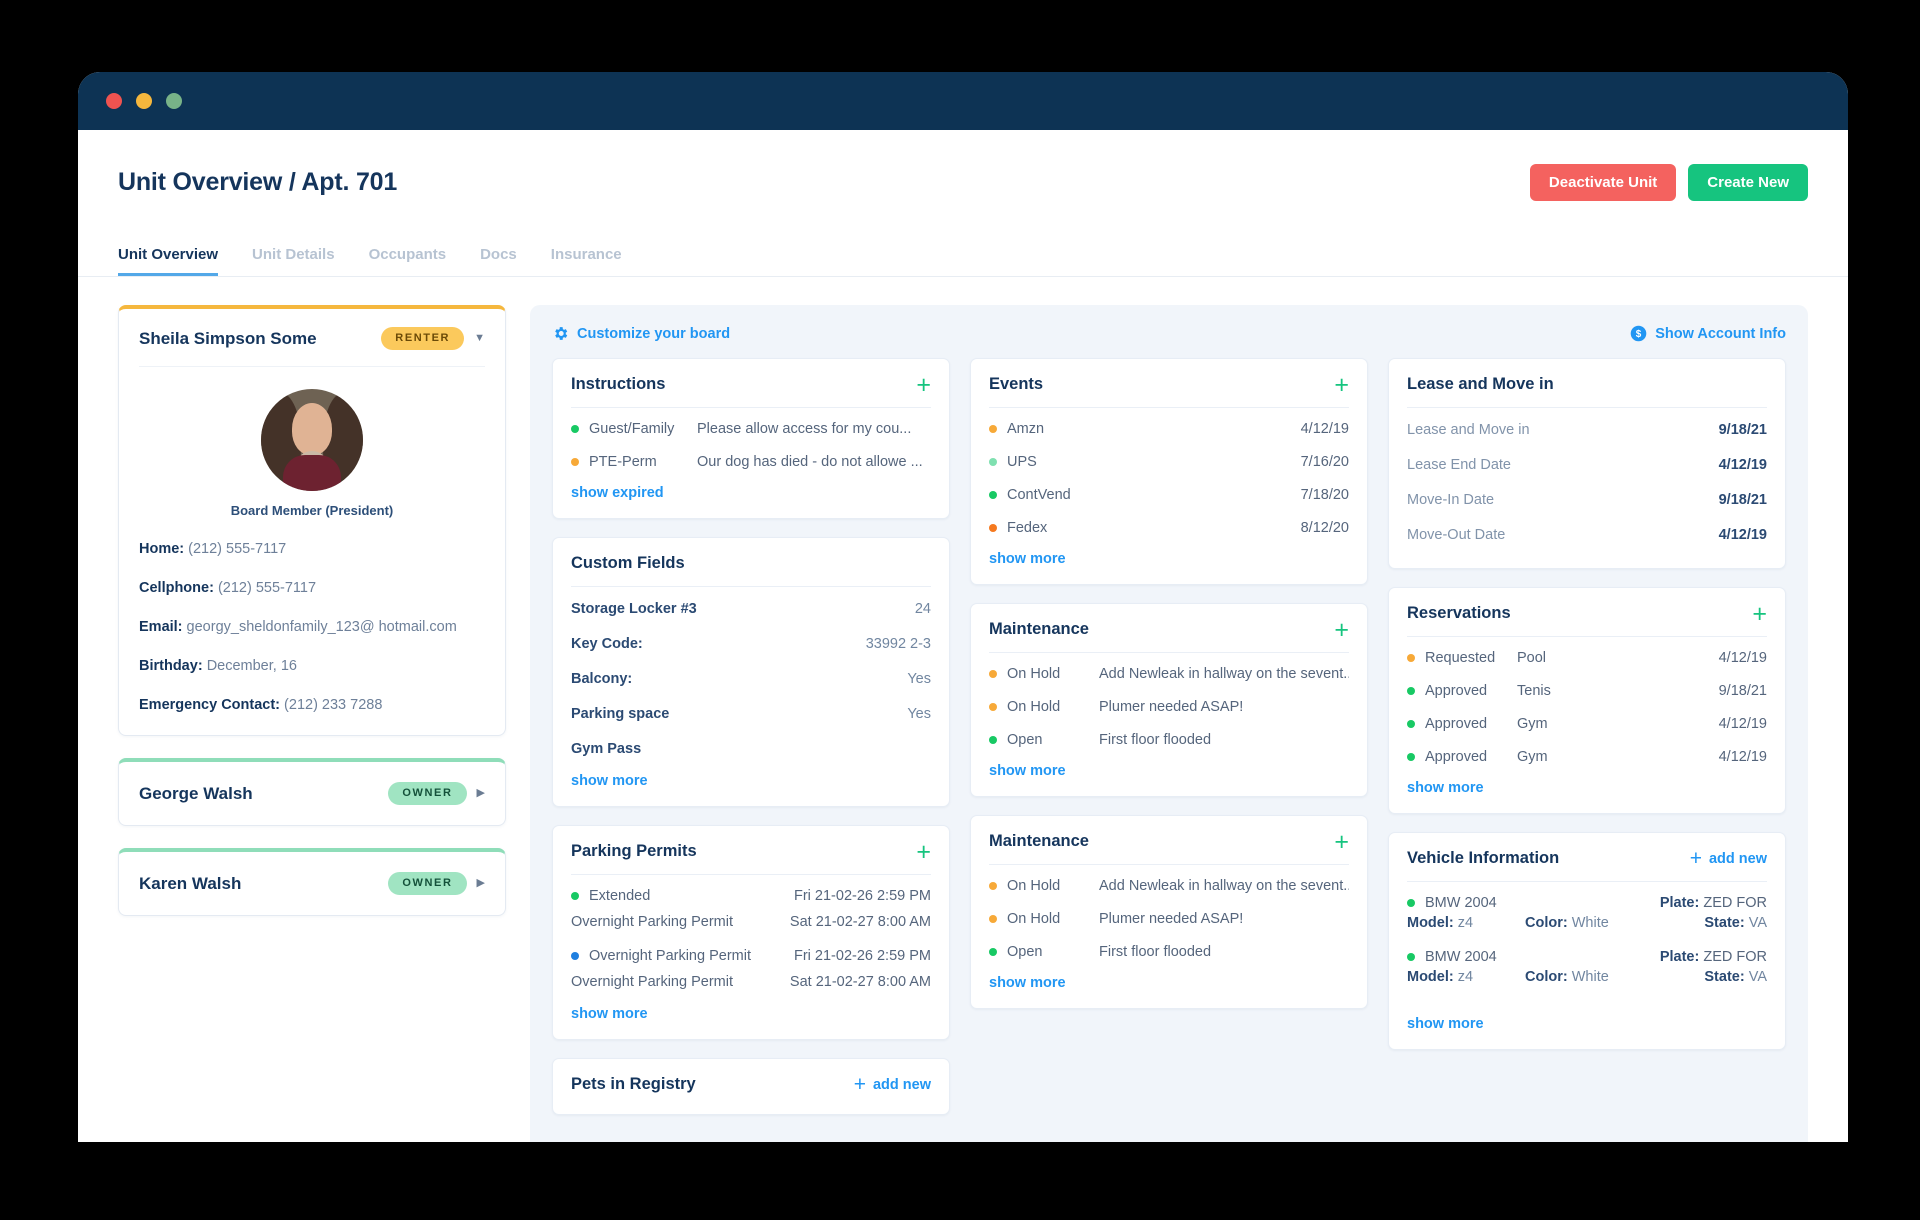 This screenshot has width=1920, height=1220. Describe the element at coordinates (892, 1084) in the screenshot. I see `add-pet-button: + add new` at that location.